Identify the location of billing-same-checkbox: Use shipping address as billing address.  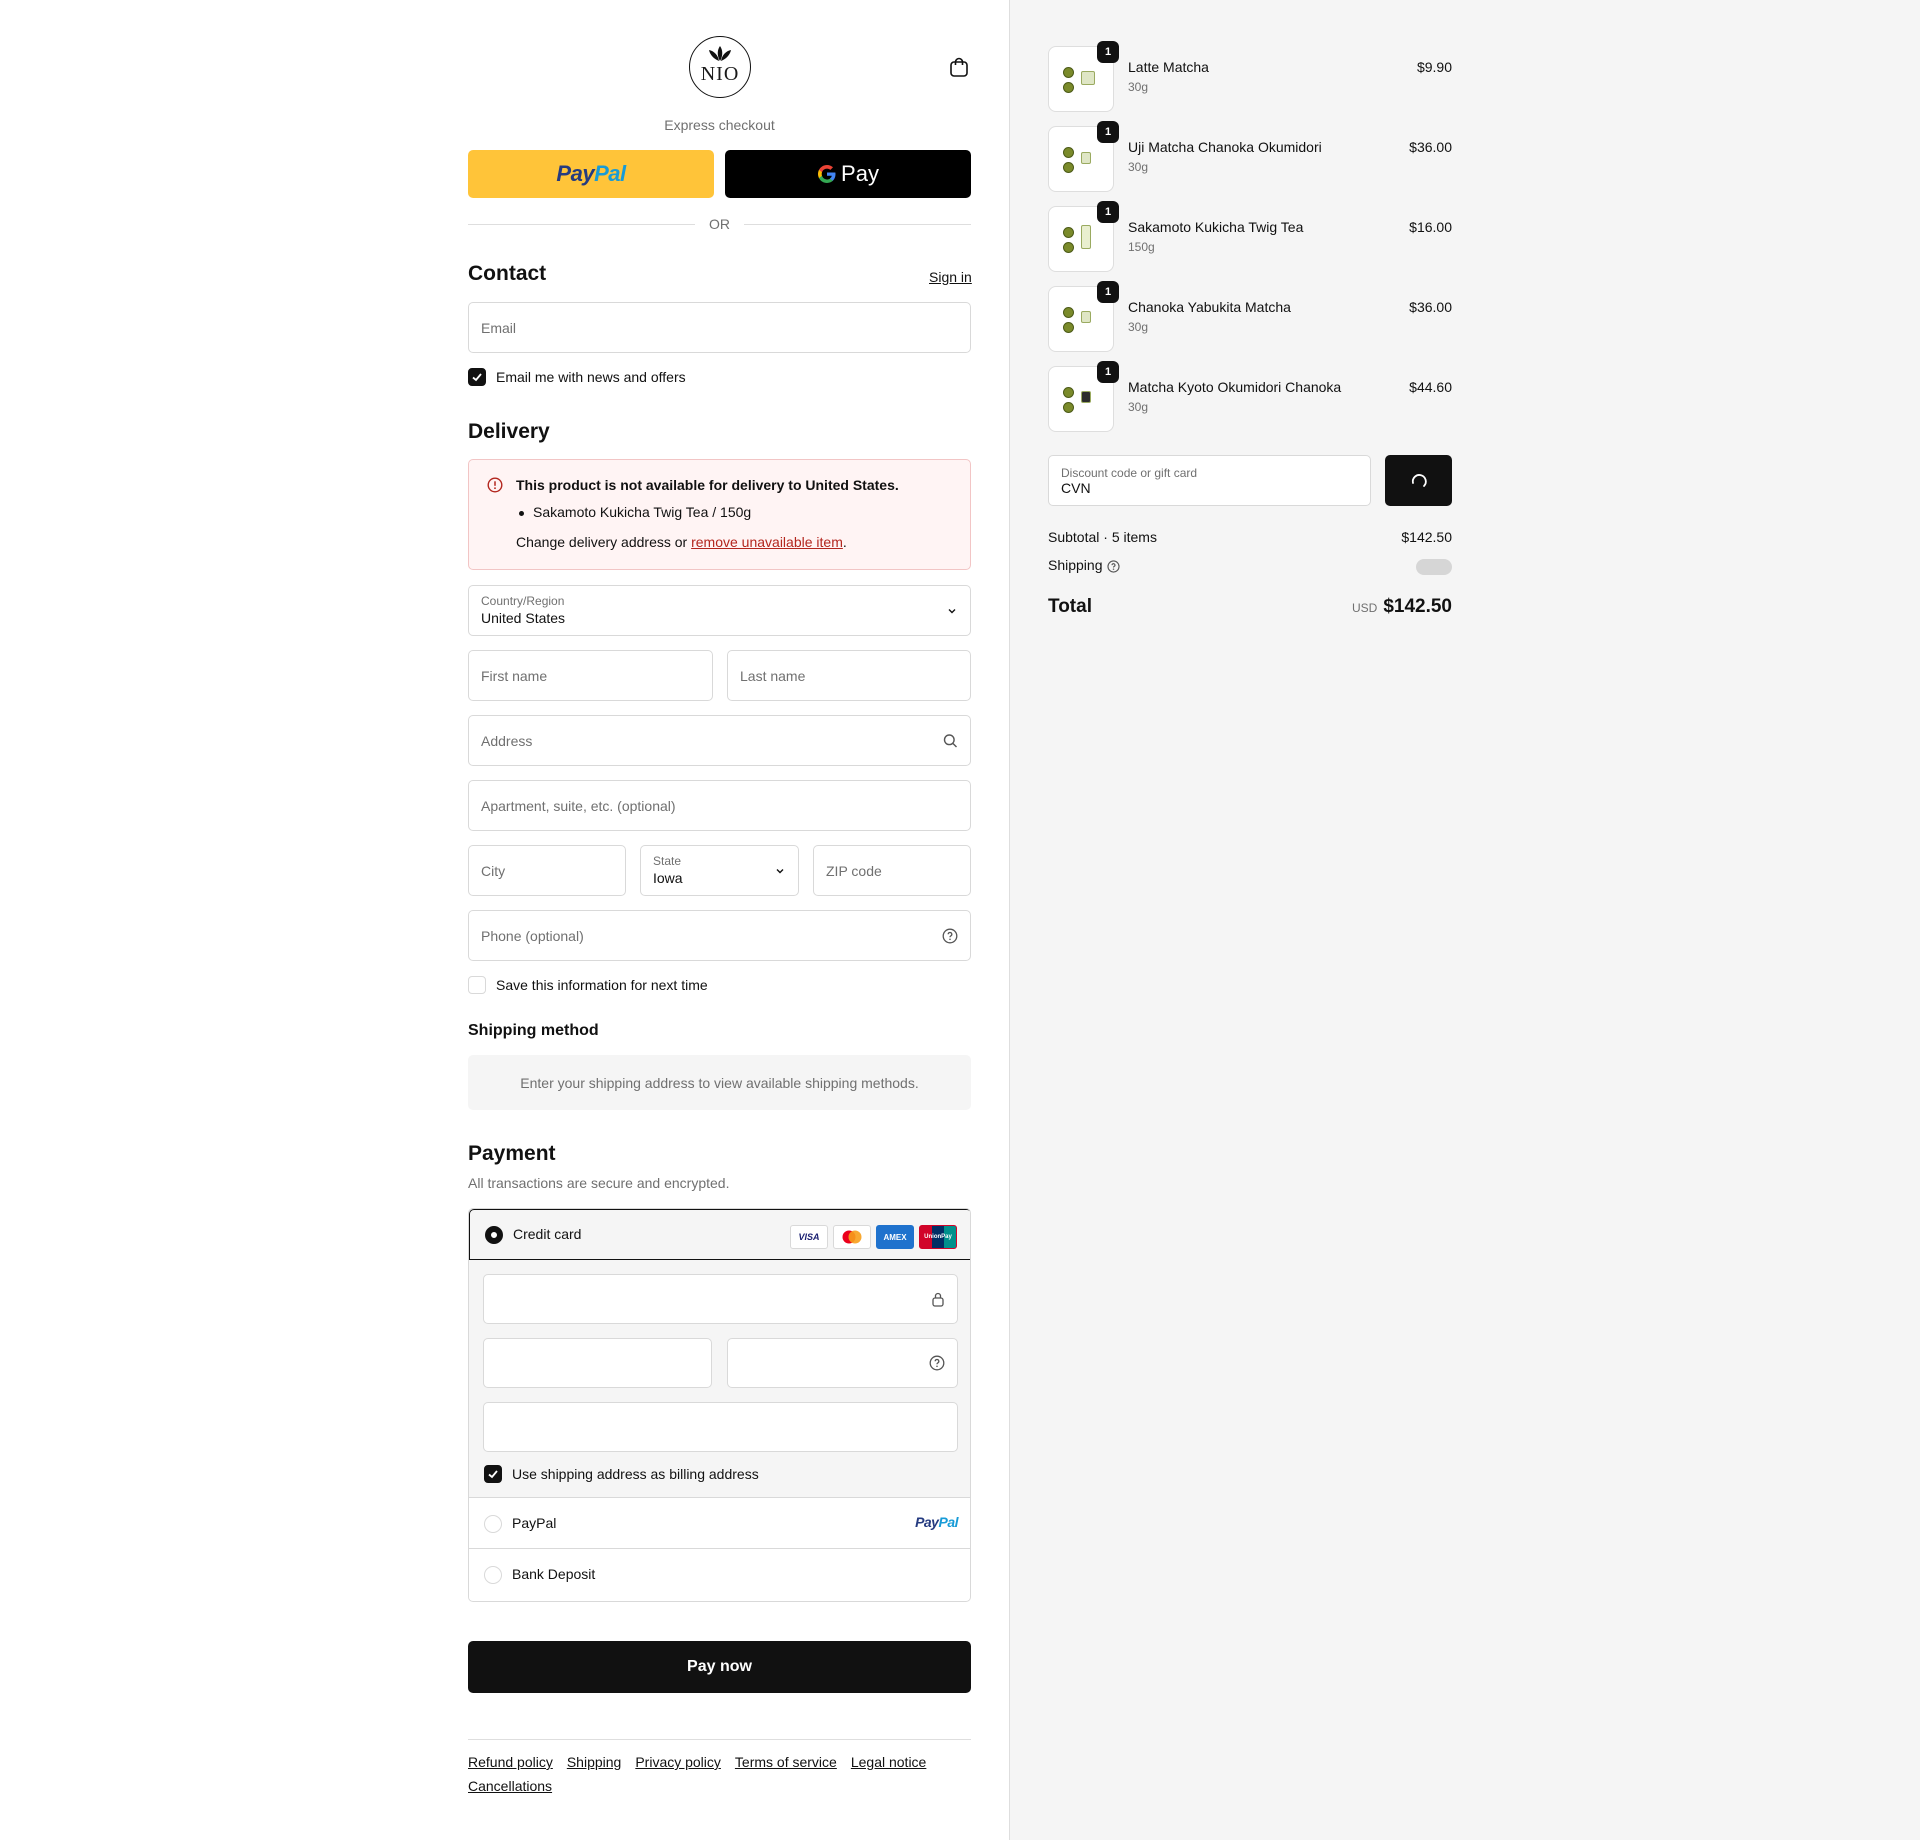
(621, 1474).